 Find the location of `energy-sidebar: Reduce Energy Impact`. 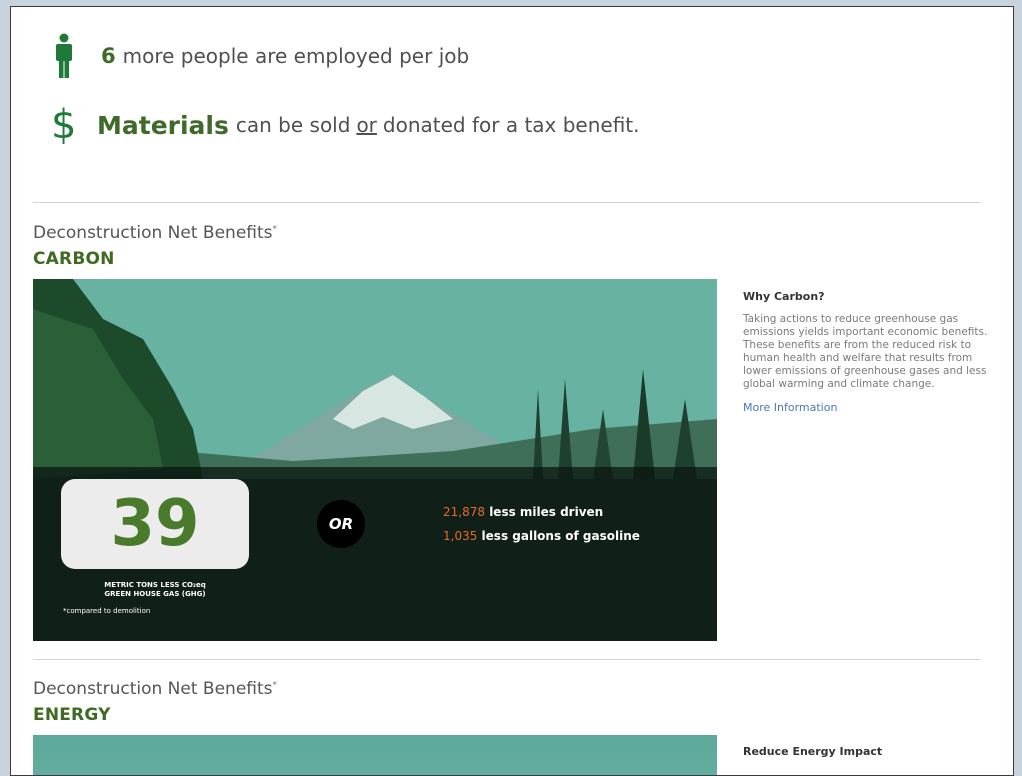

energy-sidebar: Reduce Energy Impact is located at coordinates (865, 756).